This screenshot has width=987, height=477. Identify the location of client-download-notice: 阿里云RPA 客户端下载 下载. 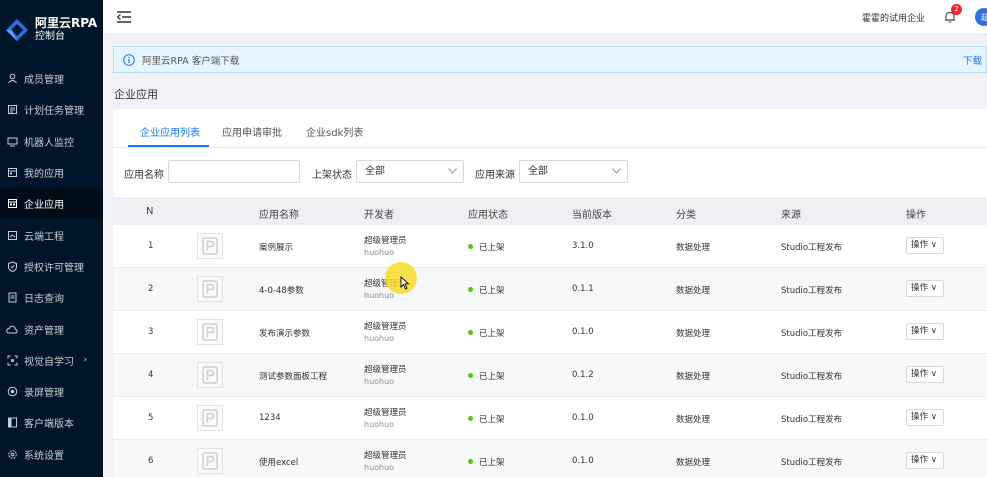
(550, 59).